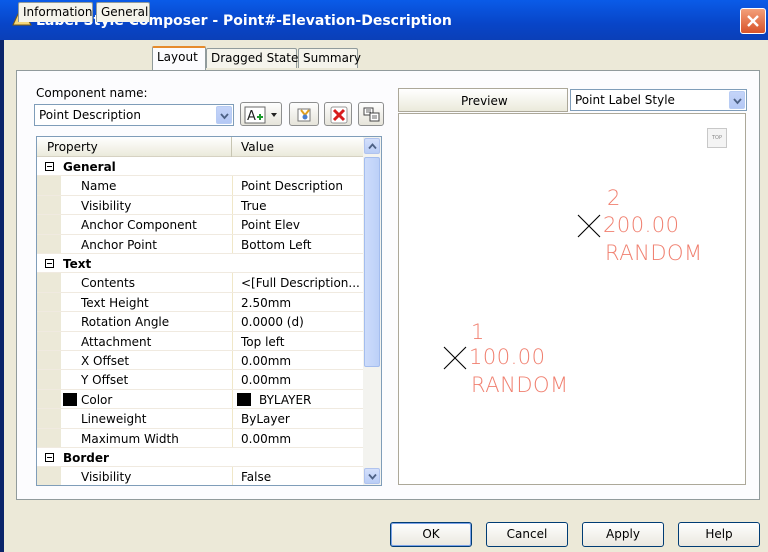 The height and width of the screenshot is (552, 768). Describe the element at coordinates (115, 302) in the screenshot. I see `property-name: Text Height` at that location.